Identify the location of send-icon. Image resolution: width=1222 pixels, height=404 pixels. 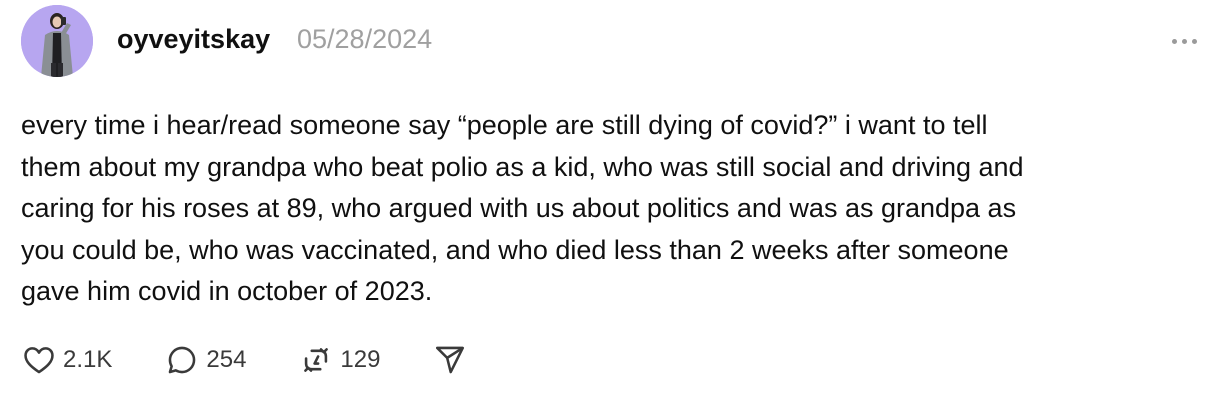
(450, 360).